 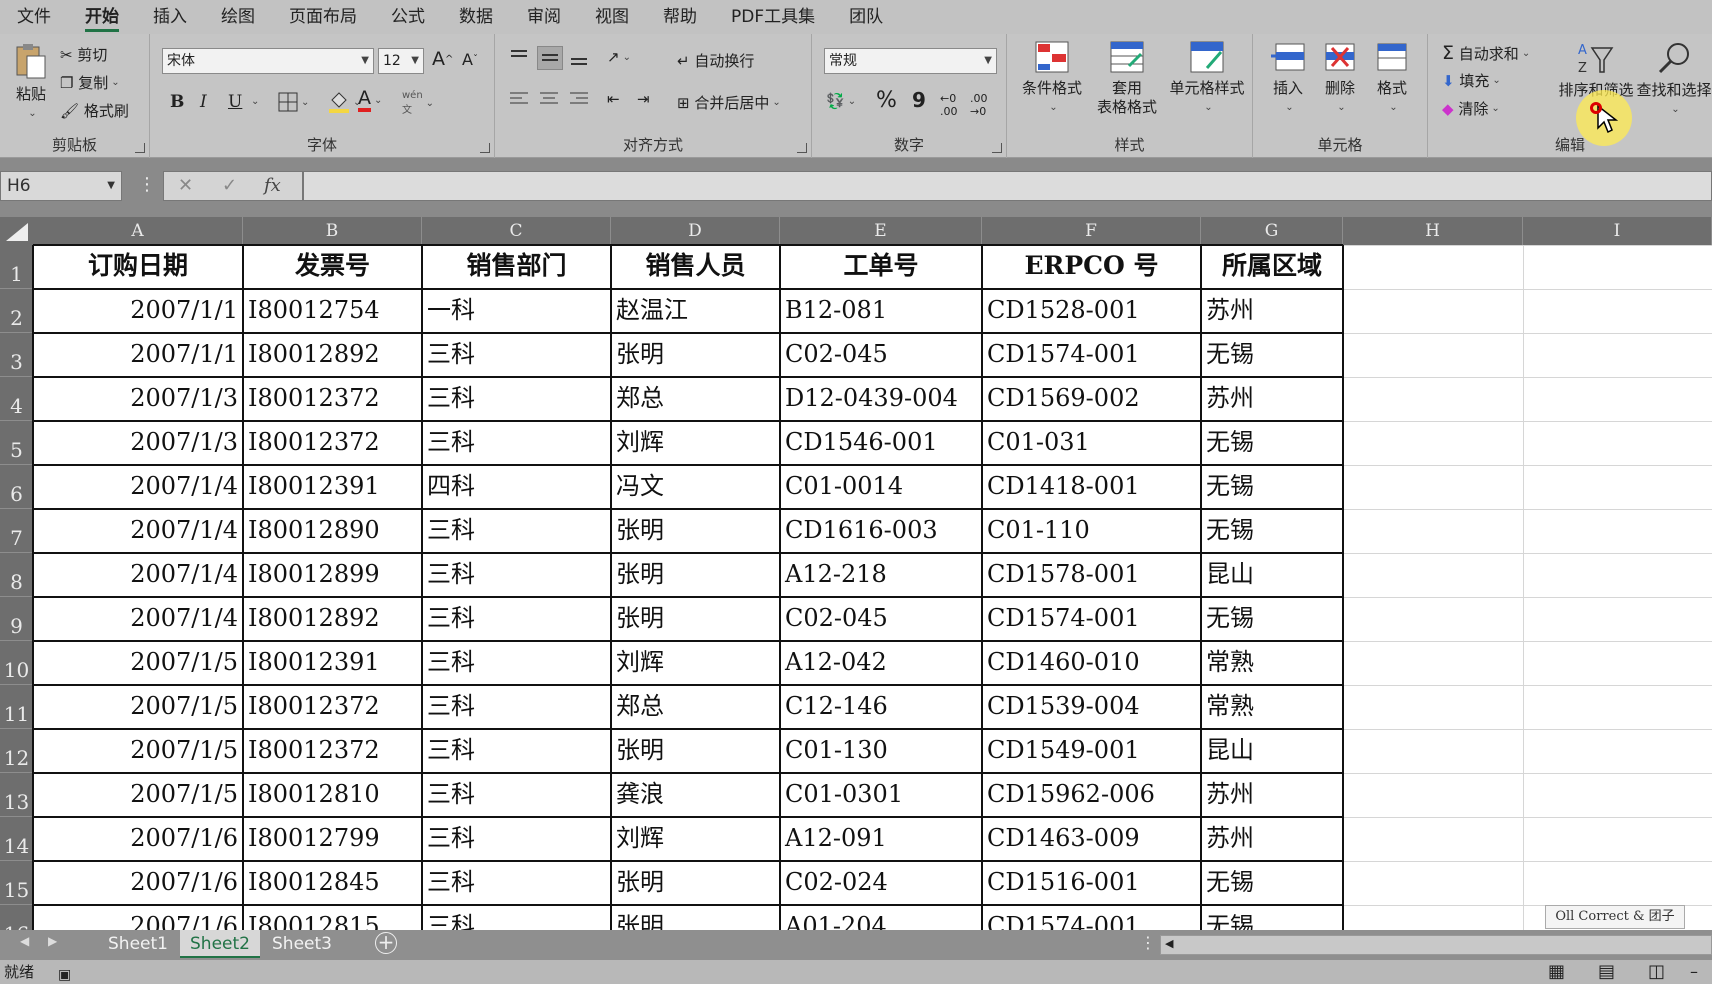 What do you see at coordinates (1091, 443) in the screenshot?
I see `table-cell: C01-031` at bounding box center [1091, 443].